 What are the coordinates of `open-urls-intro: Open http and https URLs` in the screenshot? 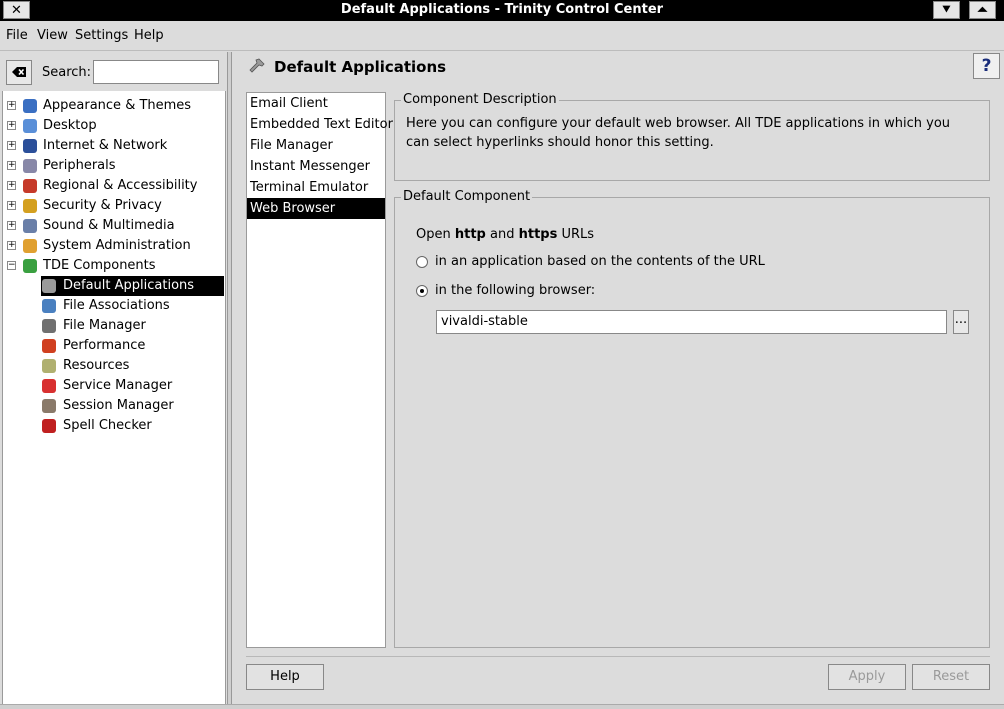 It's located at (505, 234).